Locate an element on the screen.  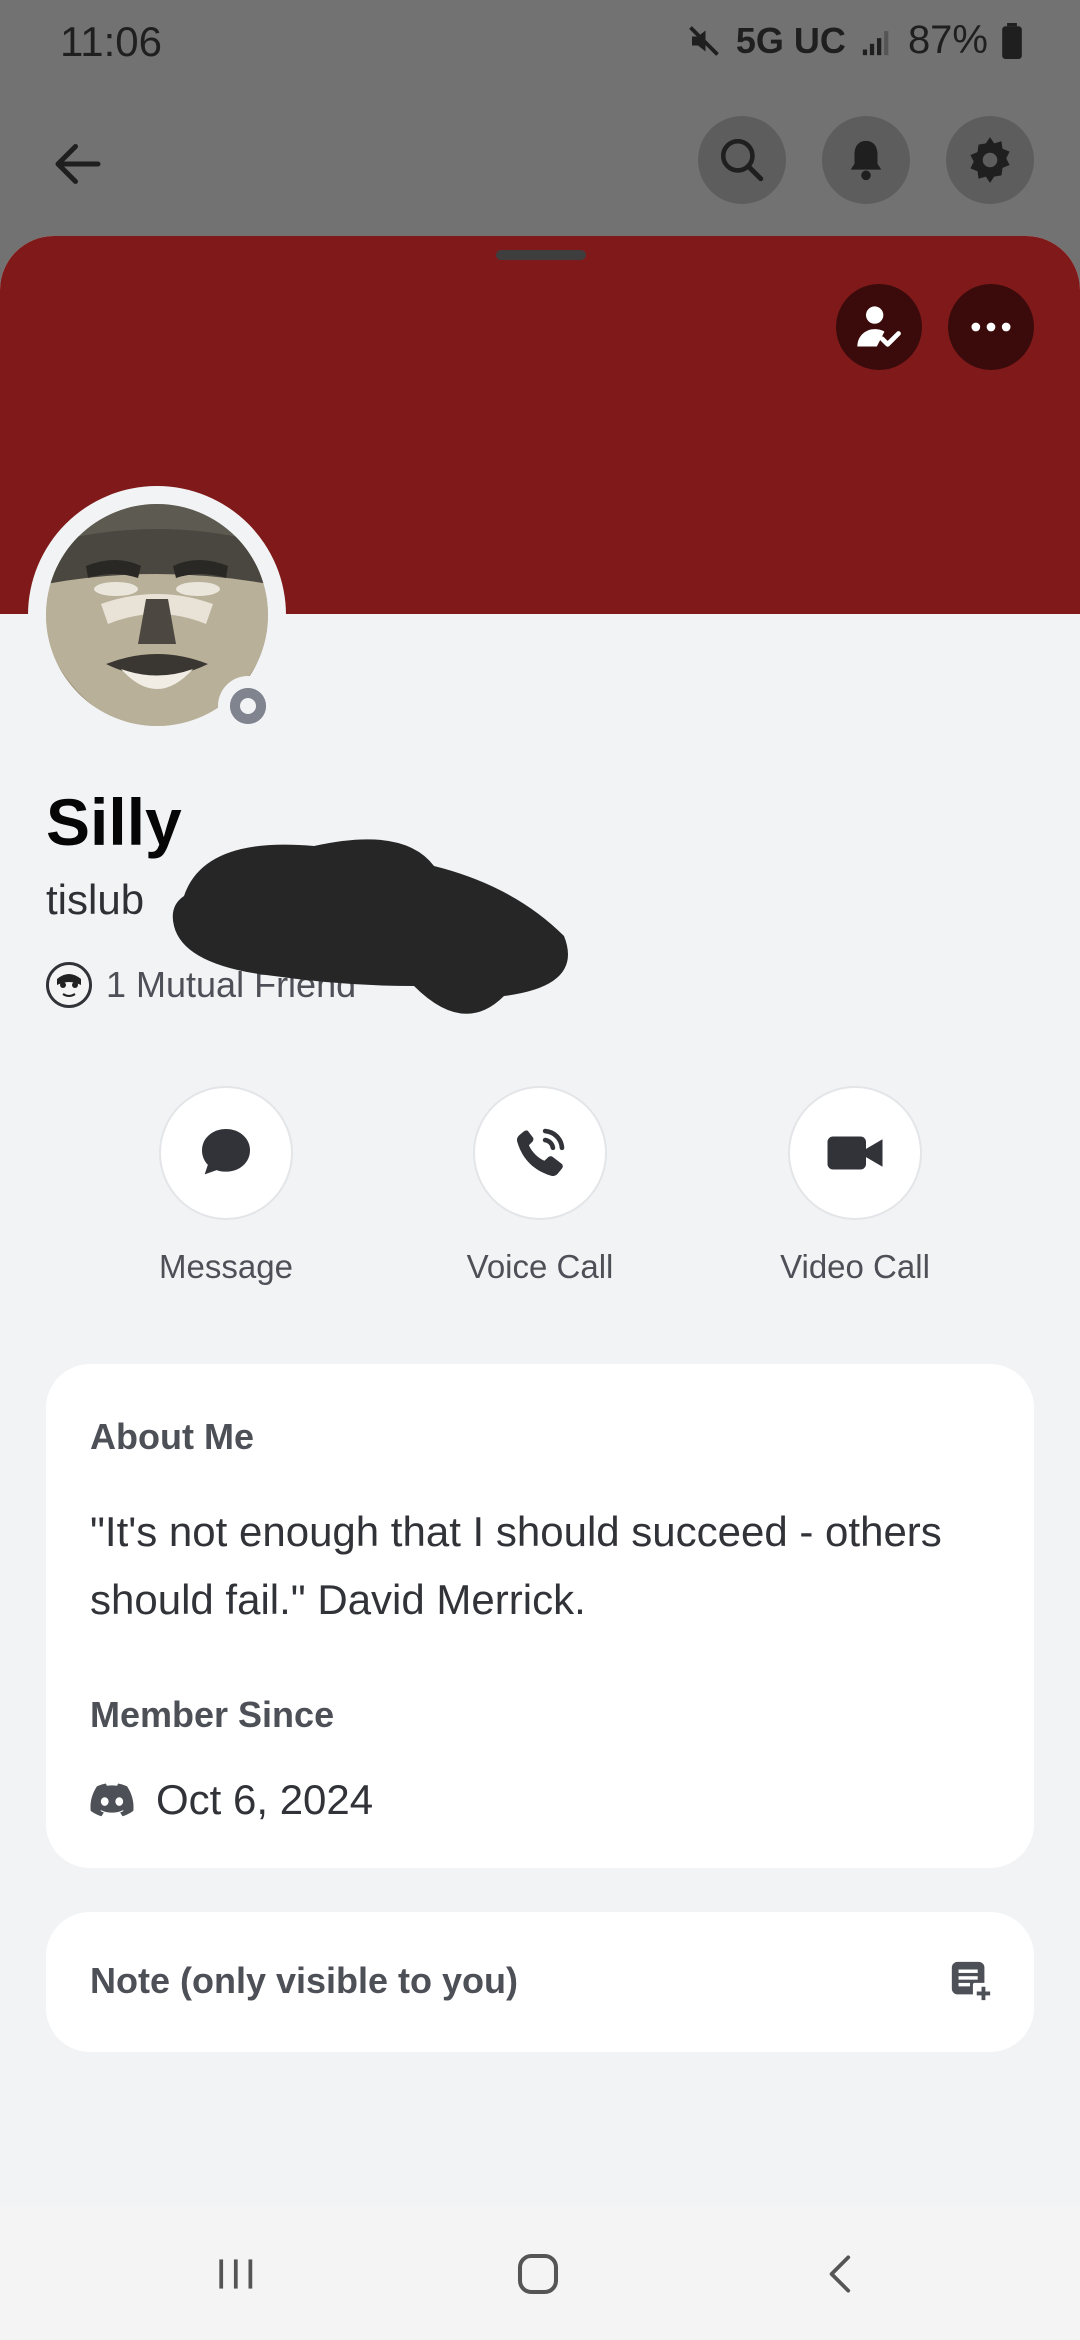
status-indicators: 5G UC 87% is located at coordinates (854, 40).